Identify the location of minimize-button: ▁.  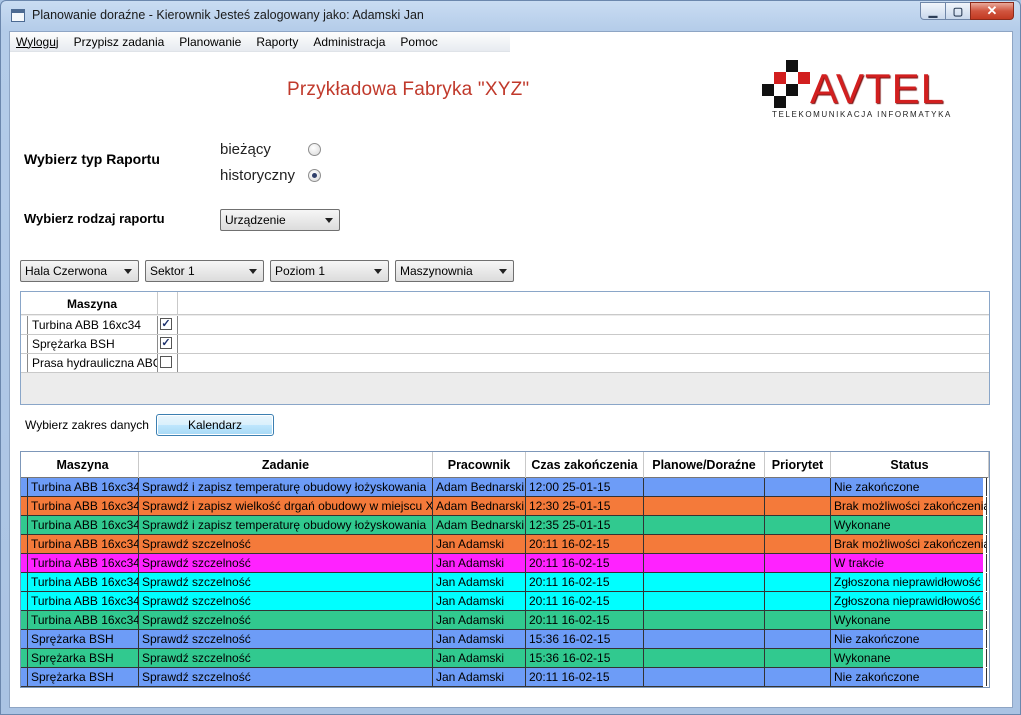
(933, 11).